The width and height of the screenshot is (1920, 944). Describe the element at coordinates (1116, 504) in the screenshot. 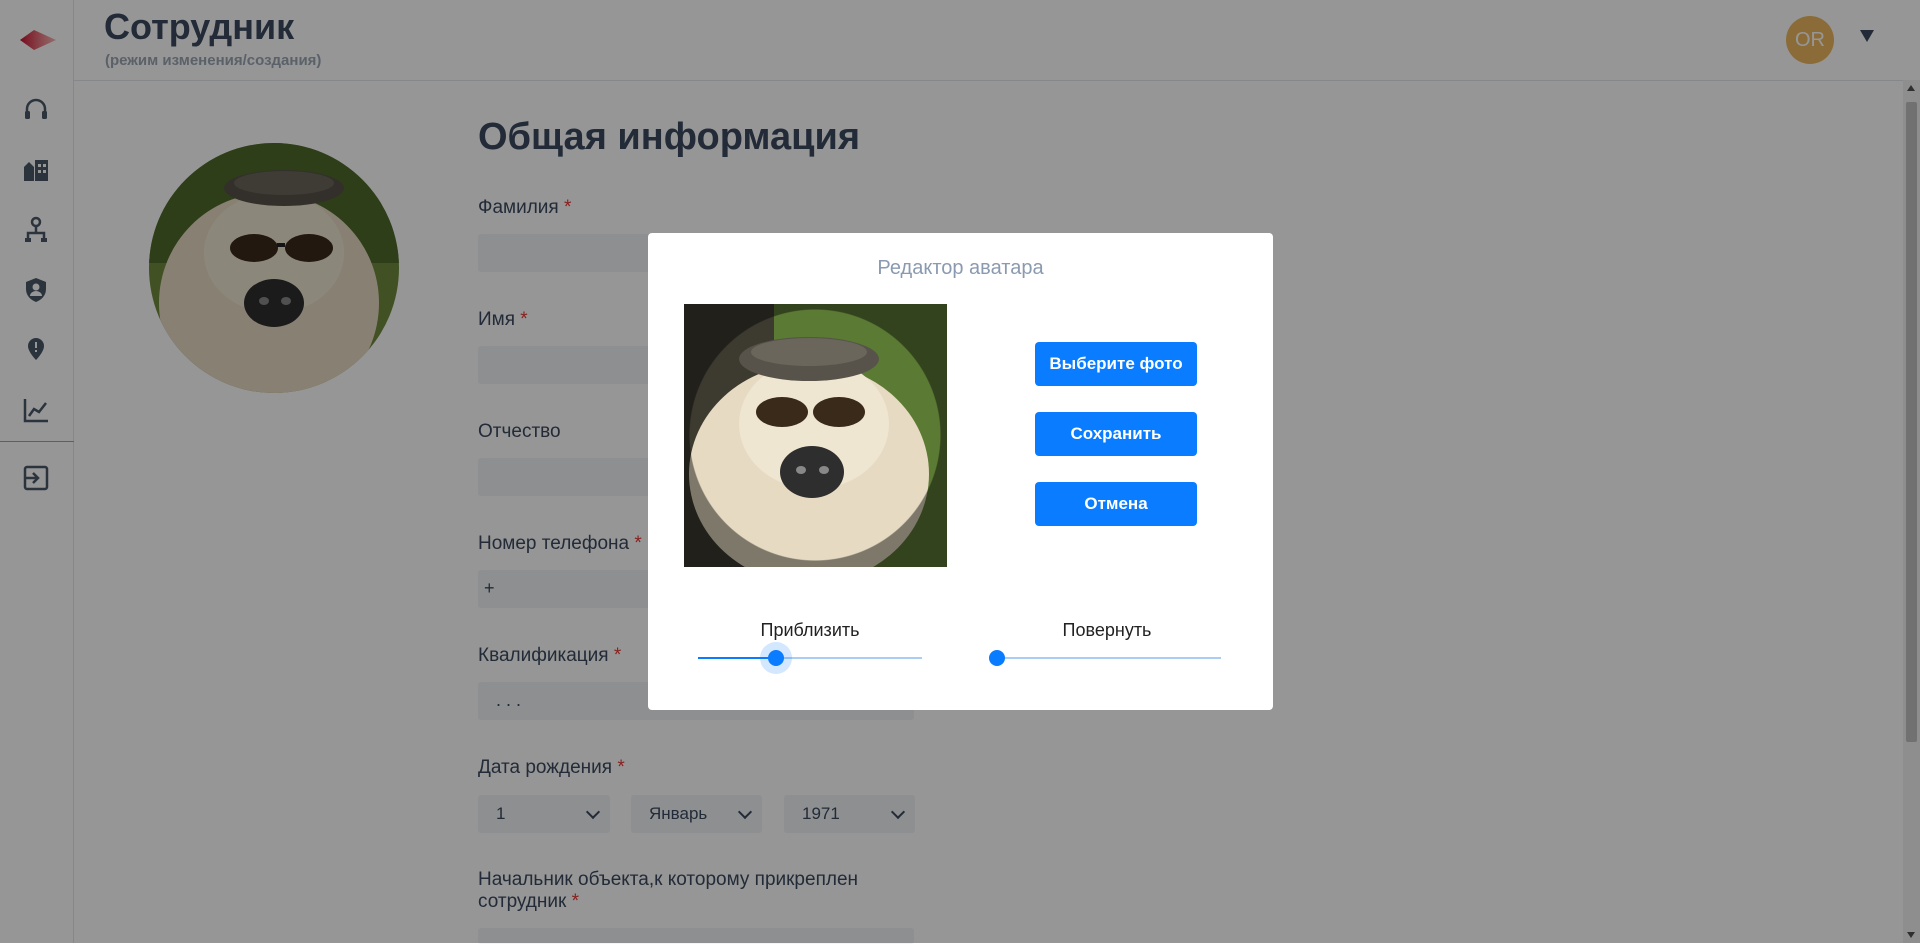

I see `cancel-button: Отмена` at that location.